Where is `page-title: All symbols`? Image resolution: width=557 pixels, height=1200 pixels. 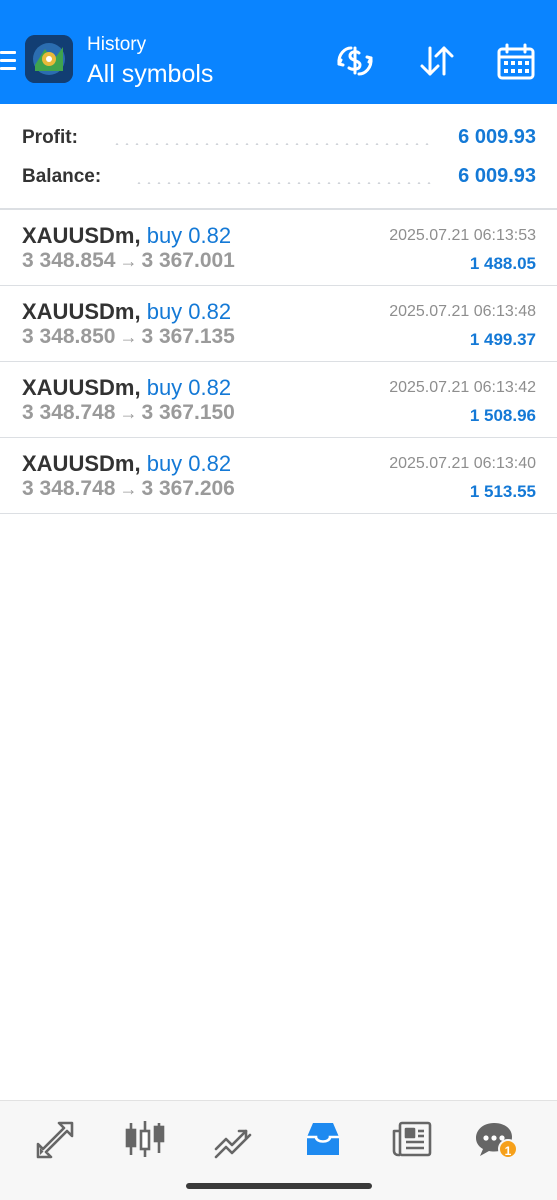 page-title: All symbols is located at coordinates (150, 74).